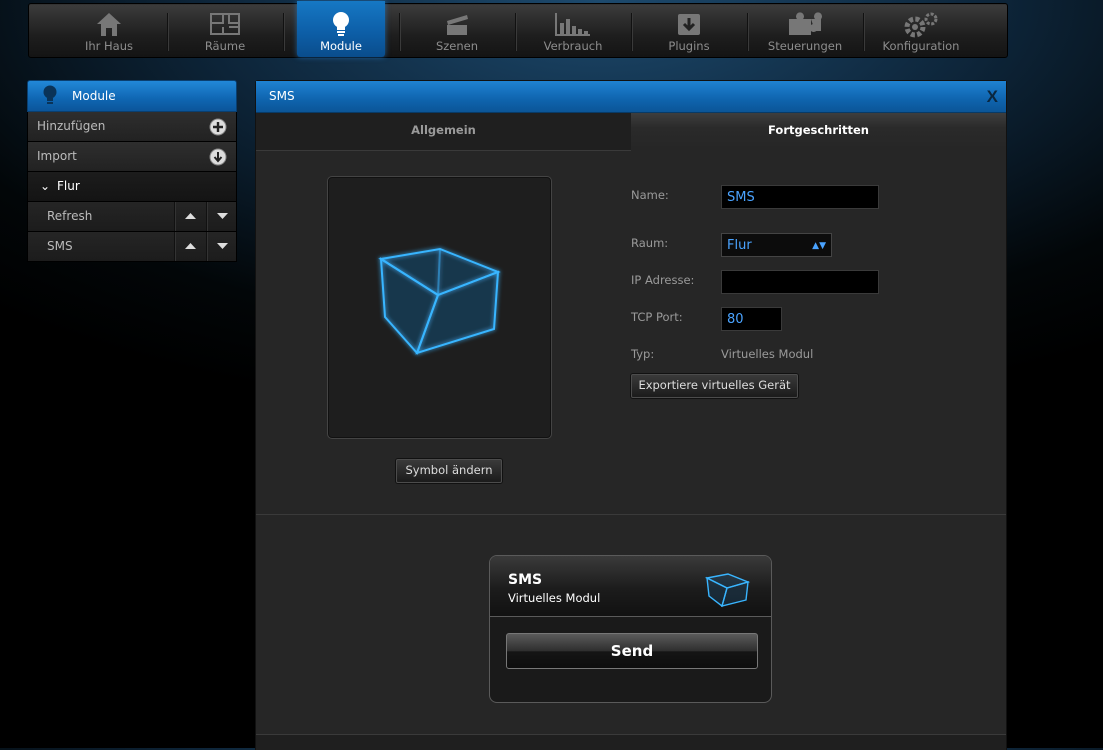  What do you see at coordinates (657, 317) in the screenshot?
I see `port-label: TCP Port:` at bounding box center [657, 317].